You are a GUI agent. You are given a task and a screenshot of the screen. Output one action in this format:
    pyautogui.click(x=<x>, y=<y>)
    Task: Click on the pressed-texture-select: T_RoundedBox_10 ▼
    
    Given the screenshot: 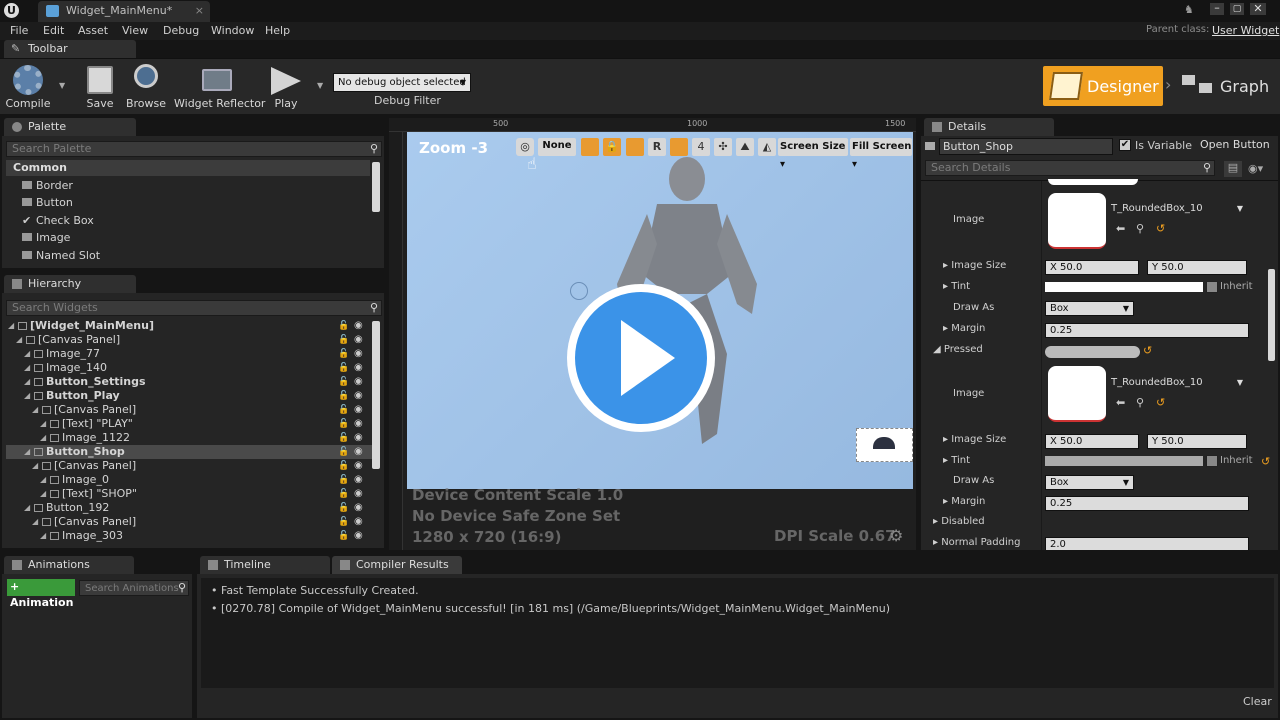 What is the action you would take?
    pyautogui.click(x=1180, y=382)
    